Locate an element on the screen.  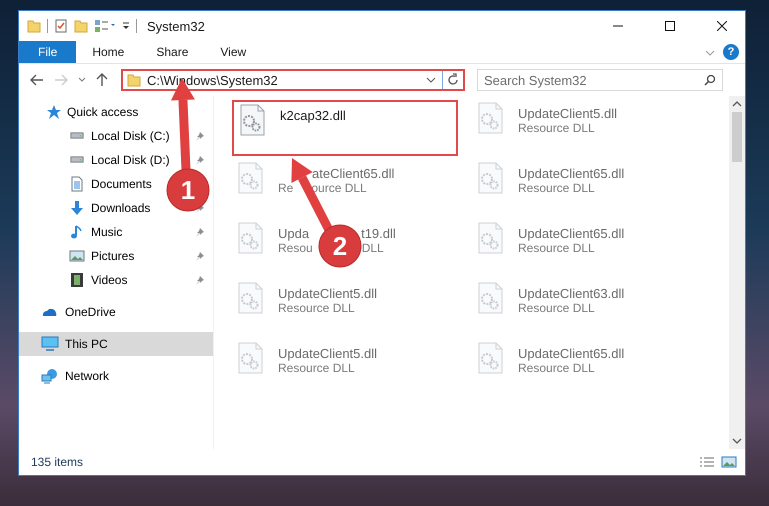
maximize-icon is located at coordinates (670, 26).